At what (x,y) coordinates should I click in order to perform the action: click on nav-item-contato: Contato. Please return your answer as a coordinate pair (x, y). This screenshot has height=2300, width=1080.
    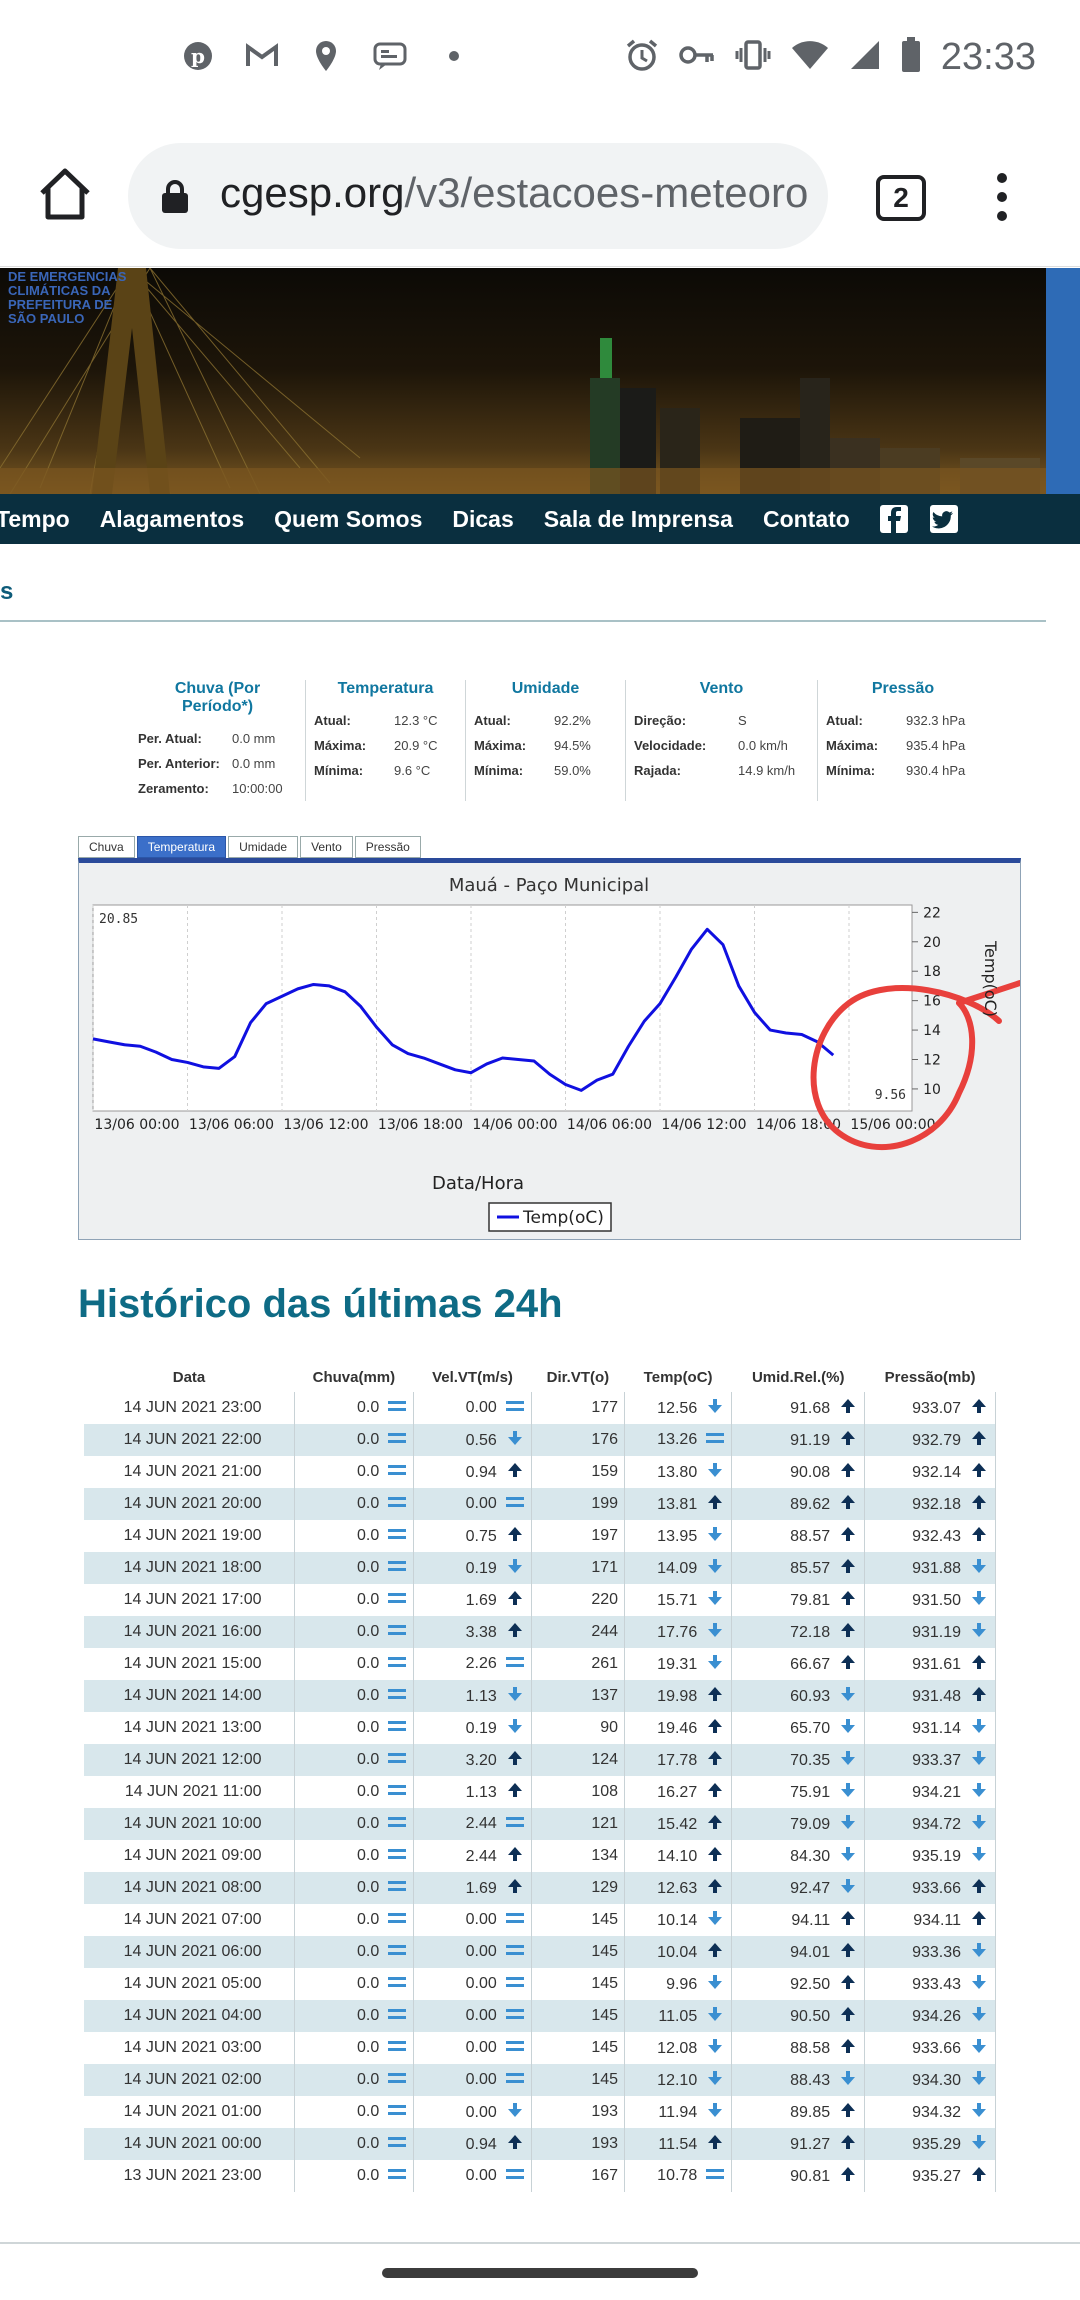
    Looking at the image, I should click on (806, 519).